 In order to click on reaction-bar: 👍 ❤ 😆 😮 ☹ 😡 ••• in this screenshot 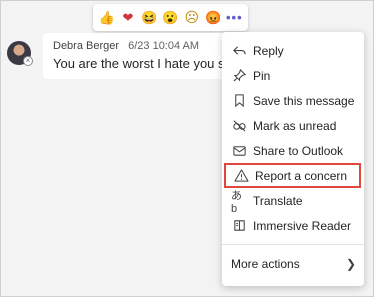, I will do `click(170, 17)`.